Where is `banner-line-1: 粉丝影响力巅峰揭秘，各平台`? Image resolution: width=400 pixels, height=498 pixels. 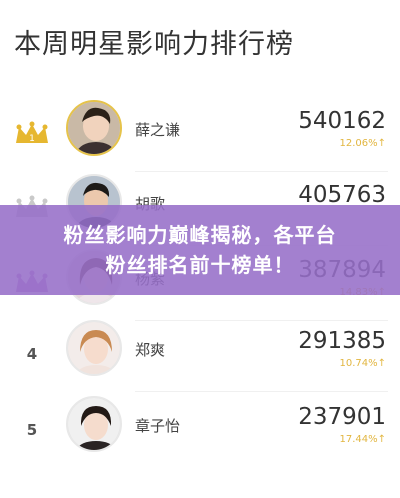 banner-line-1: 粉丝影响力巅峰揭秘，各平台 is located at coordinates (200, 235).